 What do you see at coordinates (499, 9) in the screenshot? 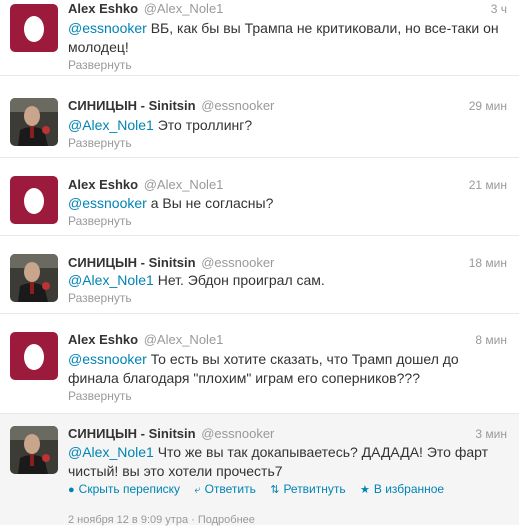
I see `tweet-time: 3 ч` at bounding box center [499, 9].